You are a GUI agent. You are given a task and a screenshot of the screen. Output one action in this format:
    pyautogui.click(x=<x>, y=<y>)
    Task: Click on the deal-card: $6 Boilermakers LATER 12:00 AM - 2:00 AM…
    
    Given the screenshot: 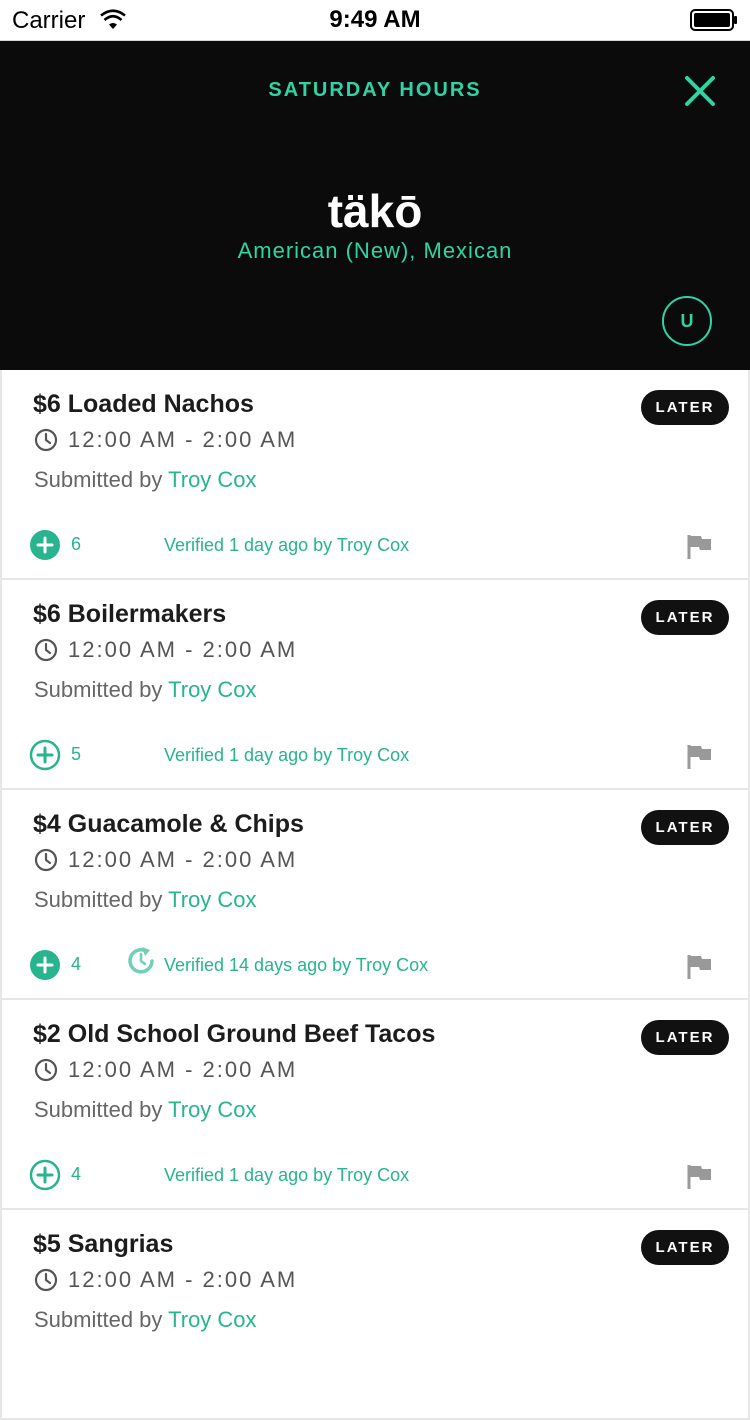 What is the action you would take?
    pyautogui.click(x=375, y=684)
    